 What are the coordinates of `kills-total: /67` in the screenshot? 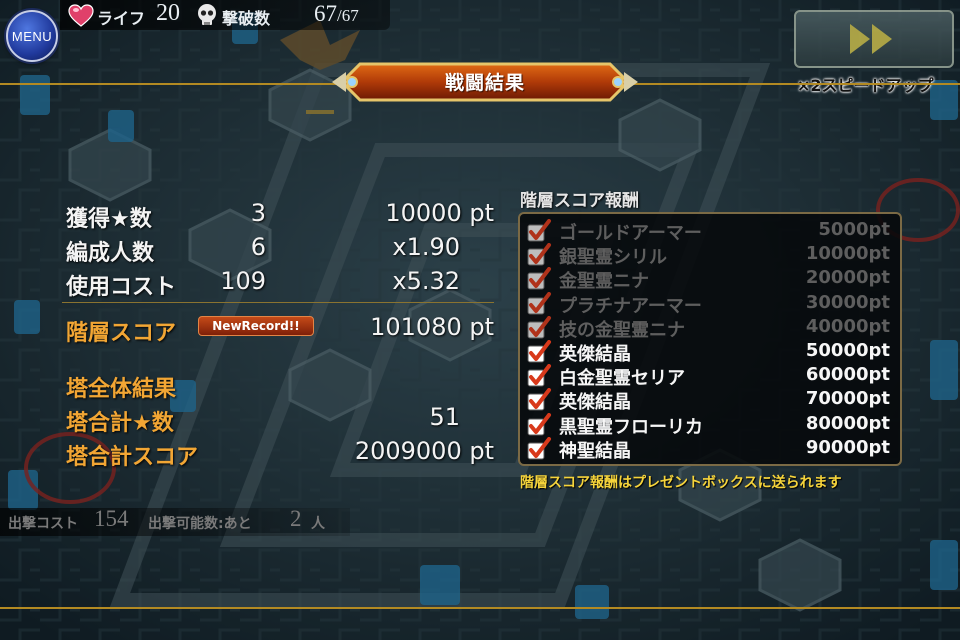 It's located at (348, 15).